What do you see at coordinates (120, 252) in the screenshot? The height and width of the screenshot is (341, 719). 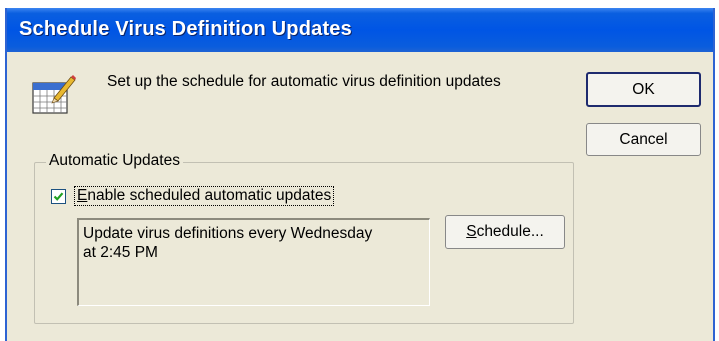 I see `schedule-summary-line-2: at 2:45 PM` at bounding box center [120, 252].